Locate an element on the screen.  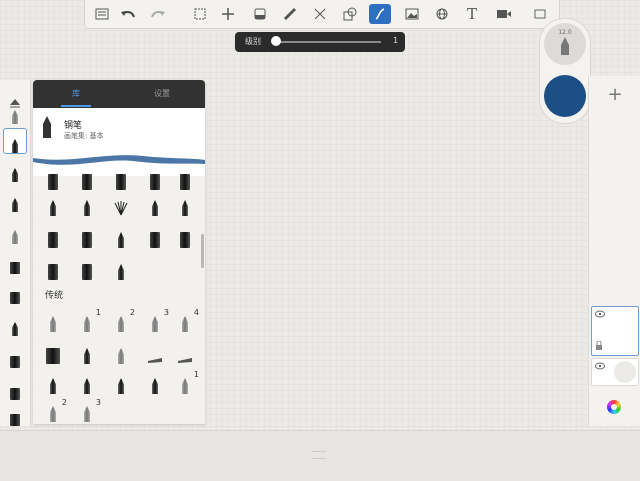
brush-size-slider: 级别 1 is located at coordinates (320, 42).